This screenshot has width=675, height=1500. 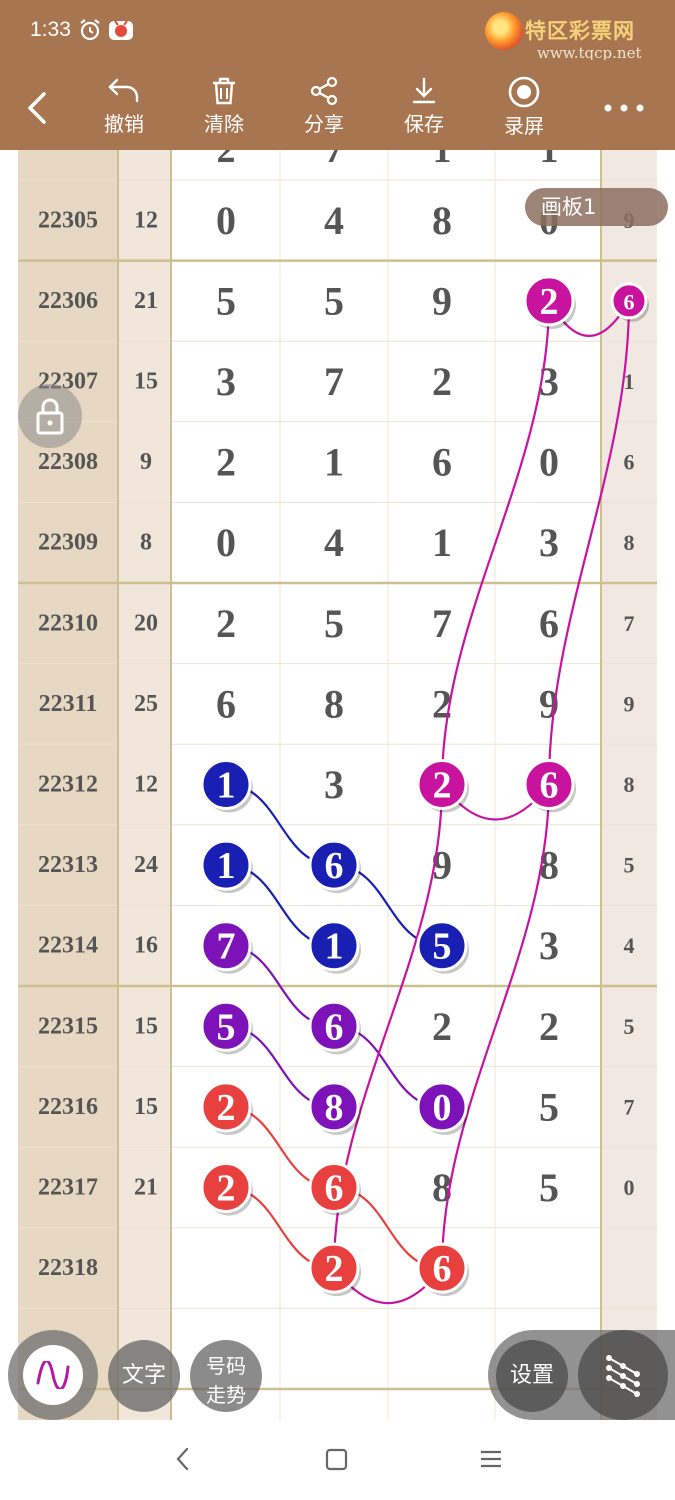 I want to click on sum-value: 12, so click(x=146, y=785).